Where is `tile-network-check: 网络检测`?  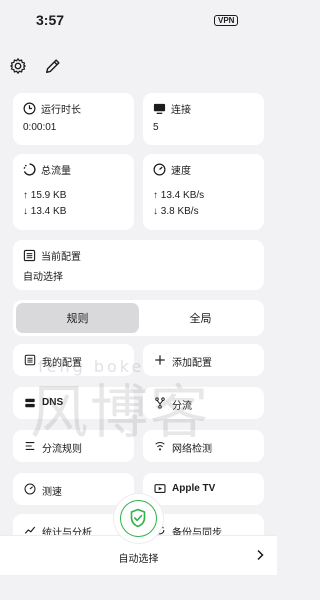
tile-network-check: 网络检测 is located at coordinates (203, 446).